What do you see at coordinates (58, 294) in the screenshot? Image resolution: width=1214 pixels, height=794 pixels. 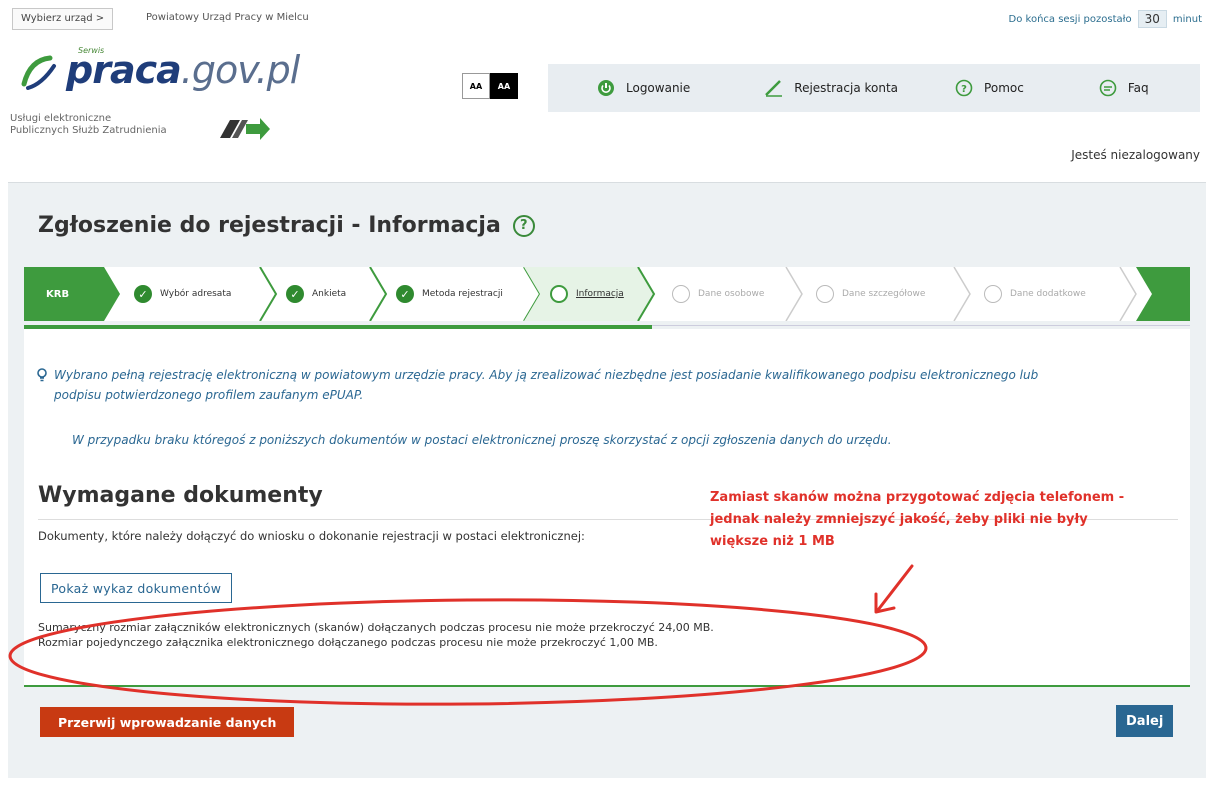 I see `steps-start-label: KRB` at bounding box center [58, 294].